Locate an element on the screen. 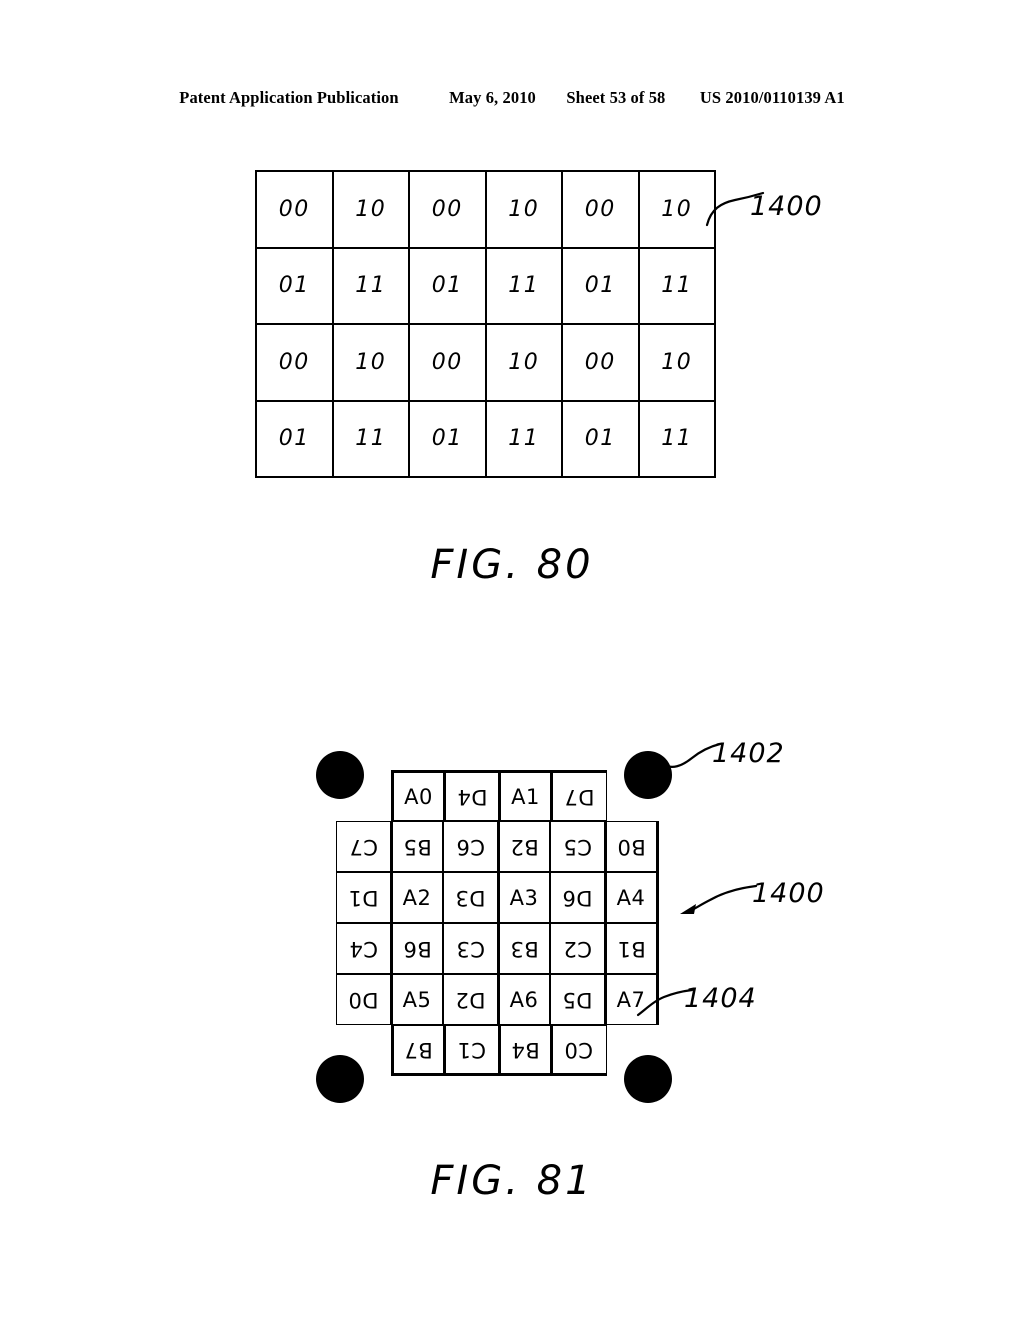  figure-81-cell-label: A0 is located at coordinates (418, 796).